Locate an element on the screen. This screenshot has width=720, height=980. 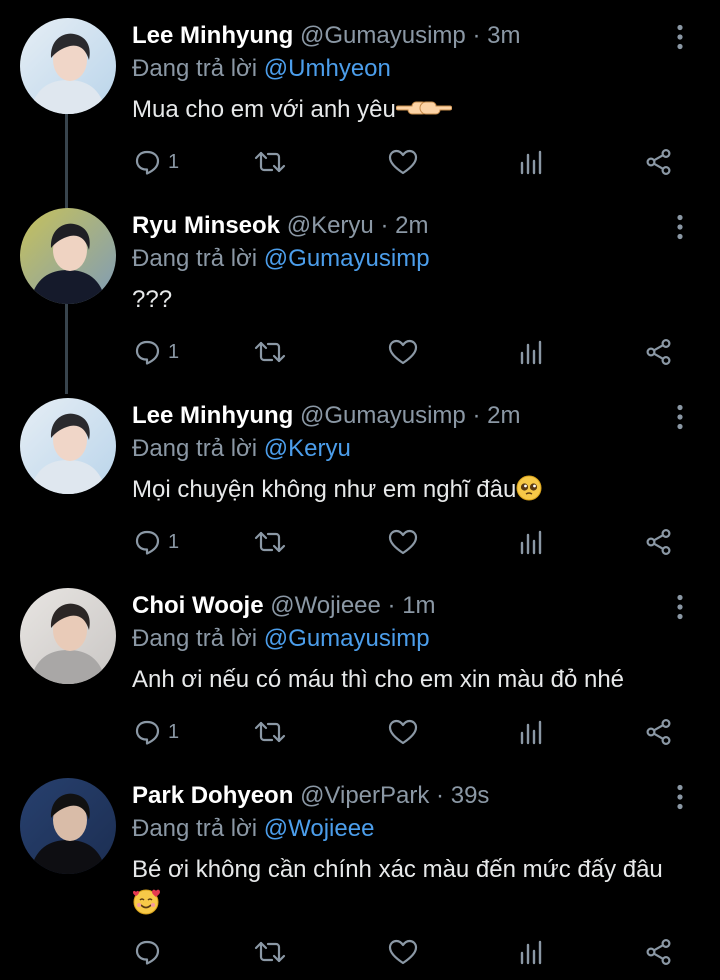
display-name: Park Dohyeon is located at coordinates (212, 795).